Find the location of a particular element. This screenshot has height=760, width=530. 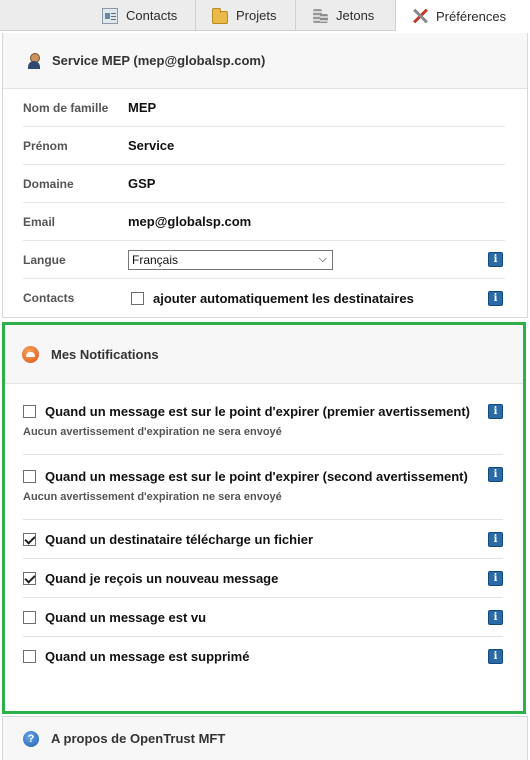

row-domaine: Domaine GSP is located at coordinates (264, 184).